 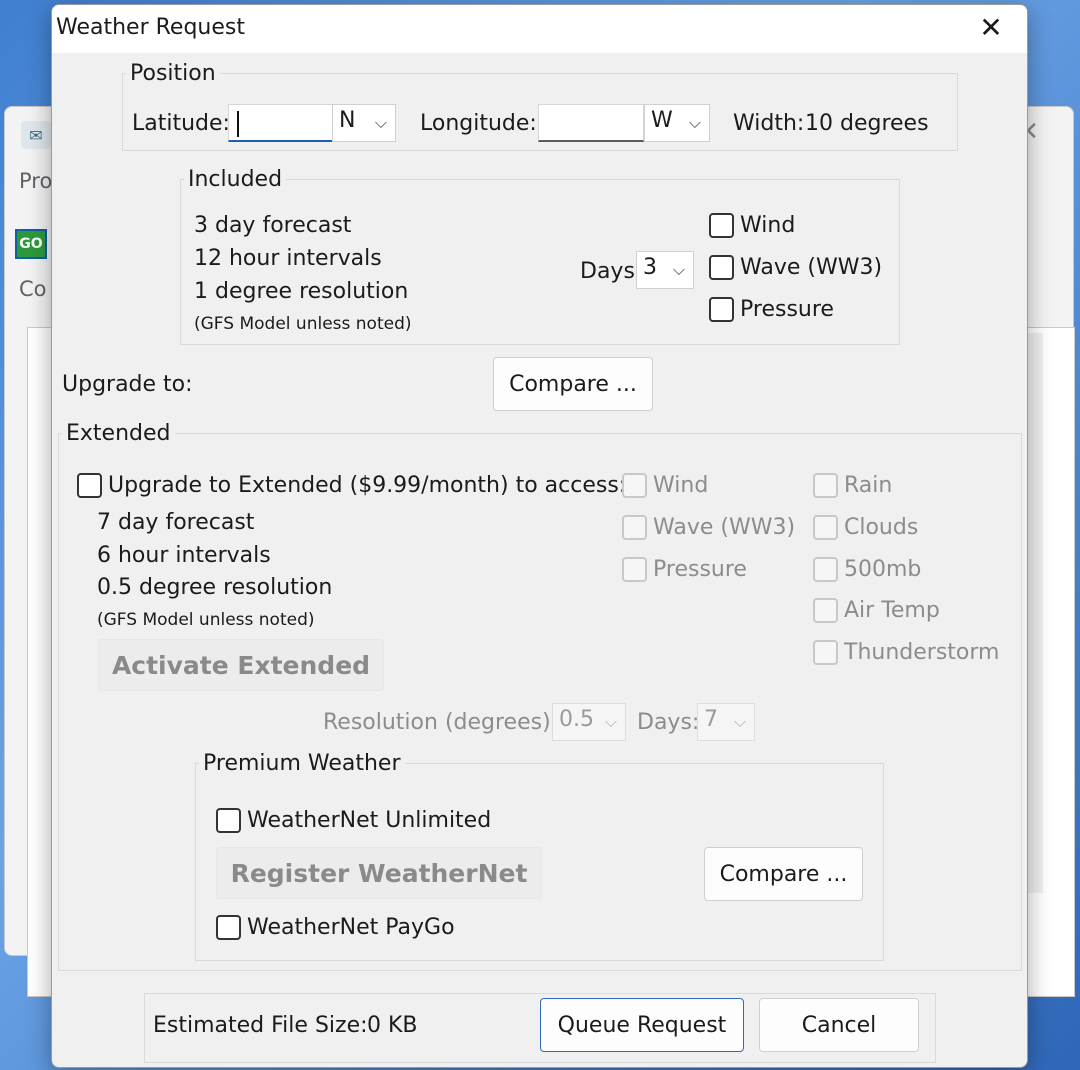 What do you see at coordinates (127, 384) in the screenshot?
I see `upgrade-to-label: Upgrade to:` at bounding box center [127, 384].